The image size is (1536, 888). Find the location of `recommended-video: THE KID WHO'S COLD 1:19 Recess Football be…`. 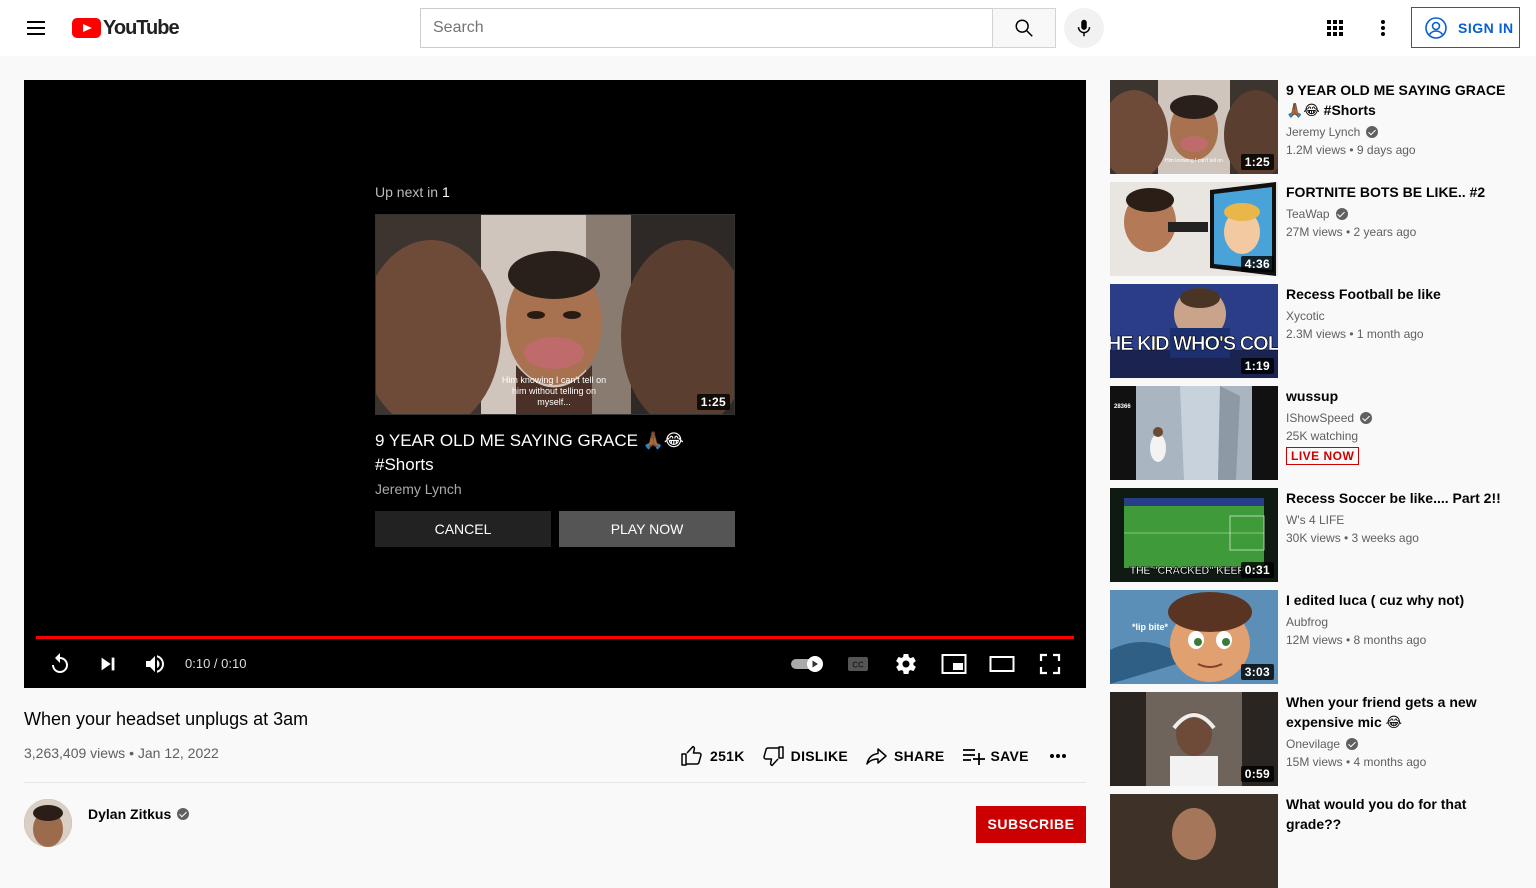

recommended-video: THE KID WHO'S COLD 1:19 Recess Football be… is located at coordinates (1311, 331).